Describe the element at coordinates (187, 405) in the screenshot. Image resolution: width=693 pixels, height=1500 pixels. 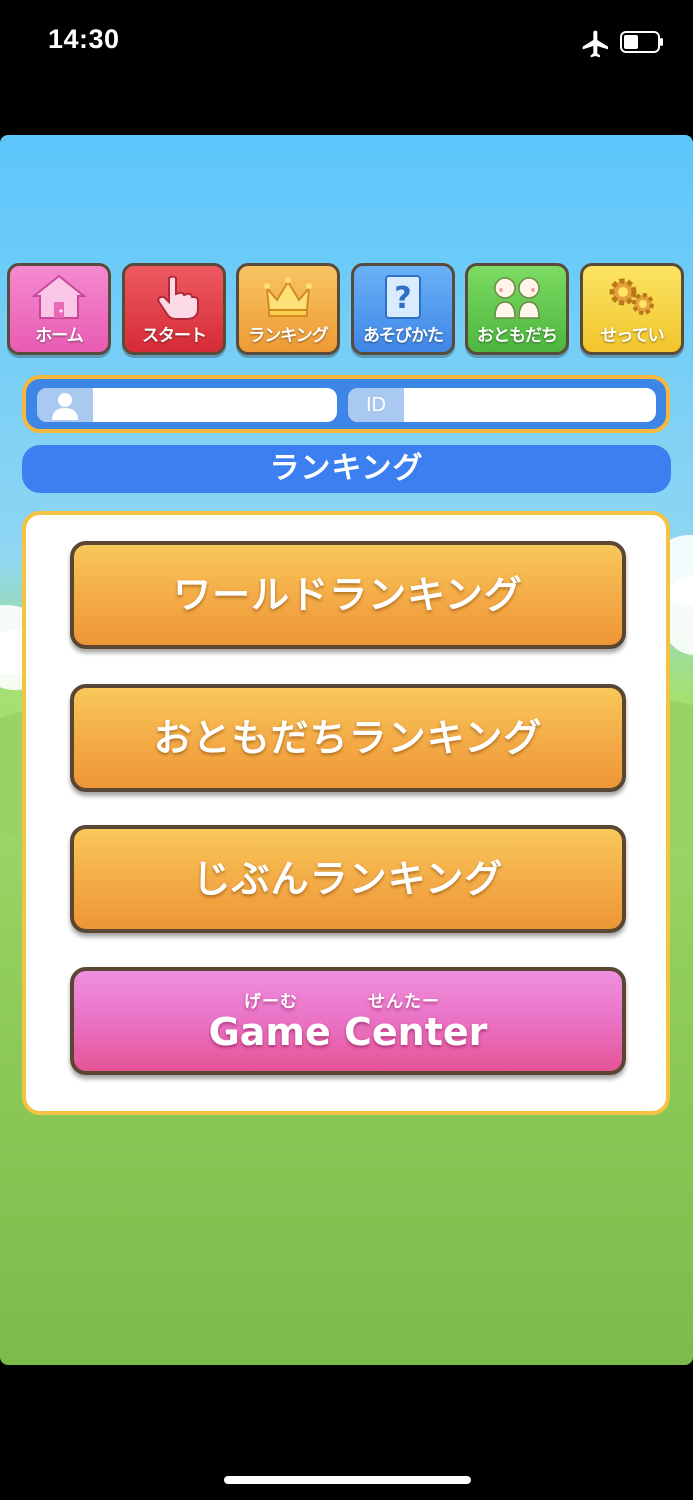
I see `player-name-field` at that location.